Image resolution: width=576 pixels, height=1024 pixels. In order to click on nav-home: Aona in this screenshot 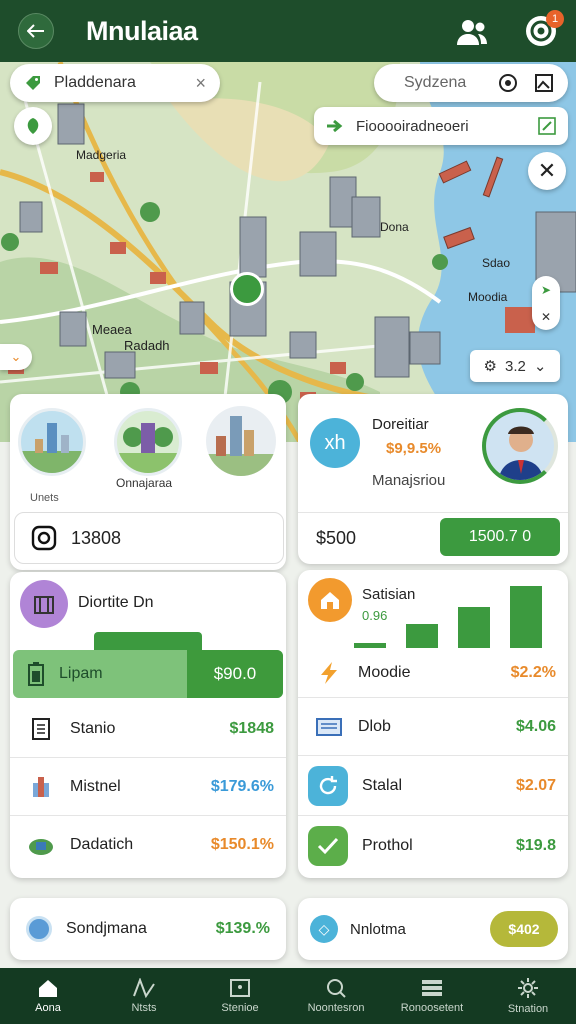, I will do `click(48, 996)`.